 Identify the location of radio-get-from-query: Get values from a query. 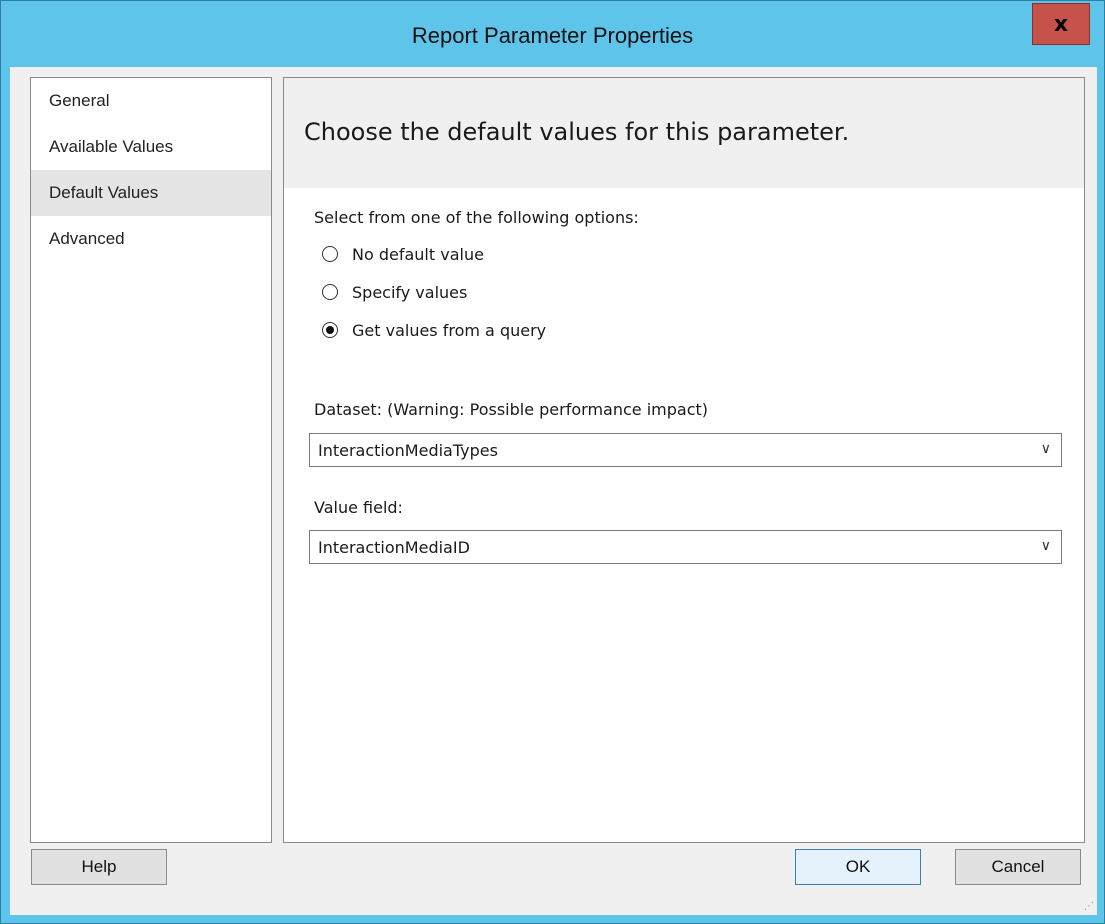
(434, 330).